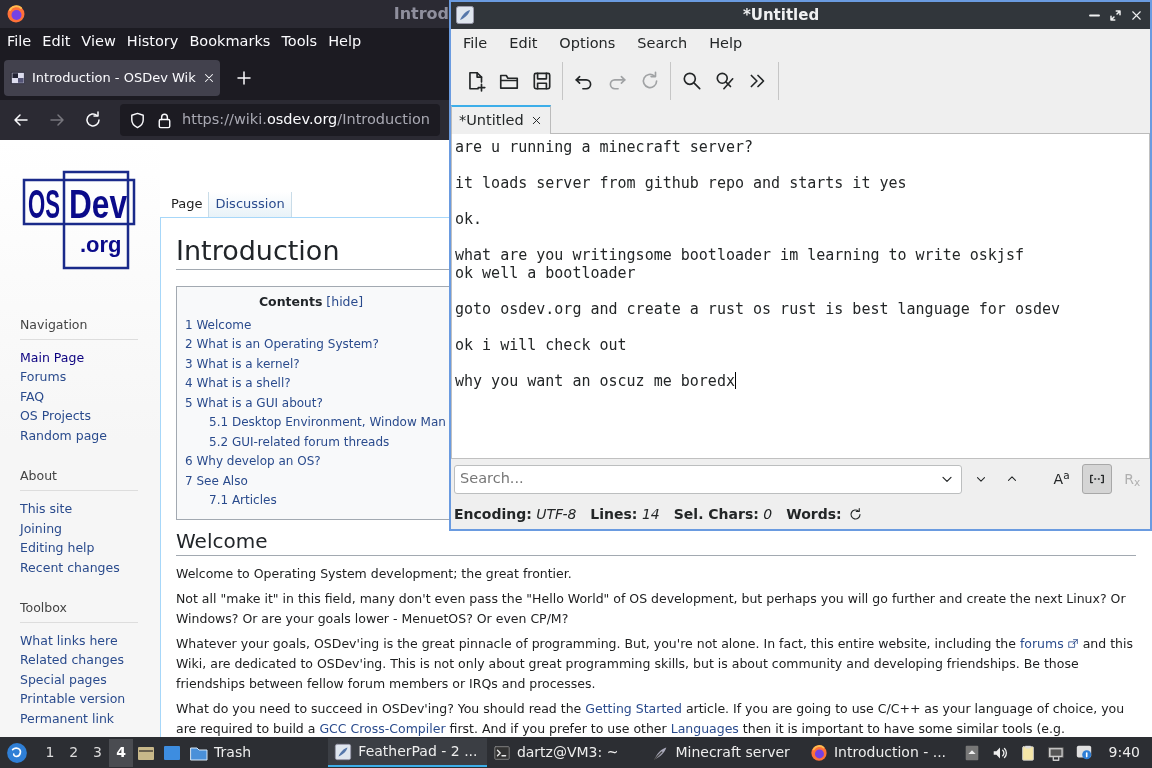 This screenshot has height=768, width=1152. What do you see at coordinates (79, 479) in the screenshot?
I see `sidebar-heading: About` at bounding box center [79, 479].